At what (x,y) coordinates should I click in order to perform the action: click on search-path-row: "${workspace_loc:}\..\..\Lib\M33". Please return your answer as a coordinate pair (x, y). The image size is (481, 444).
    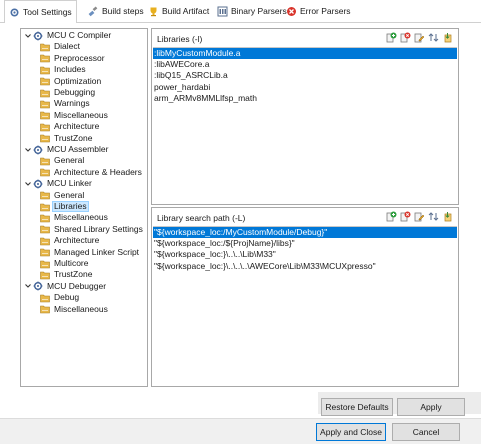
    Looking at the image, I should click on (305, 254).